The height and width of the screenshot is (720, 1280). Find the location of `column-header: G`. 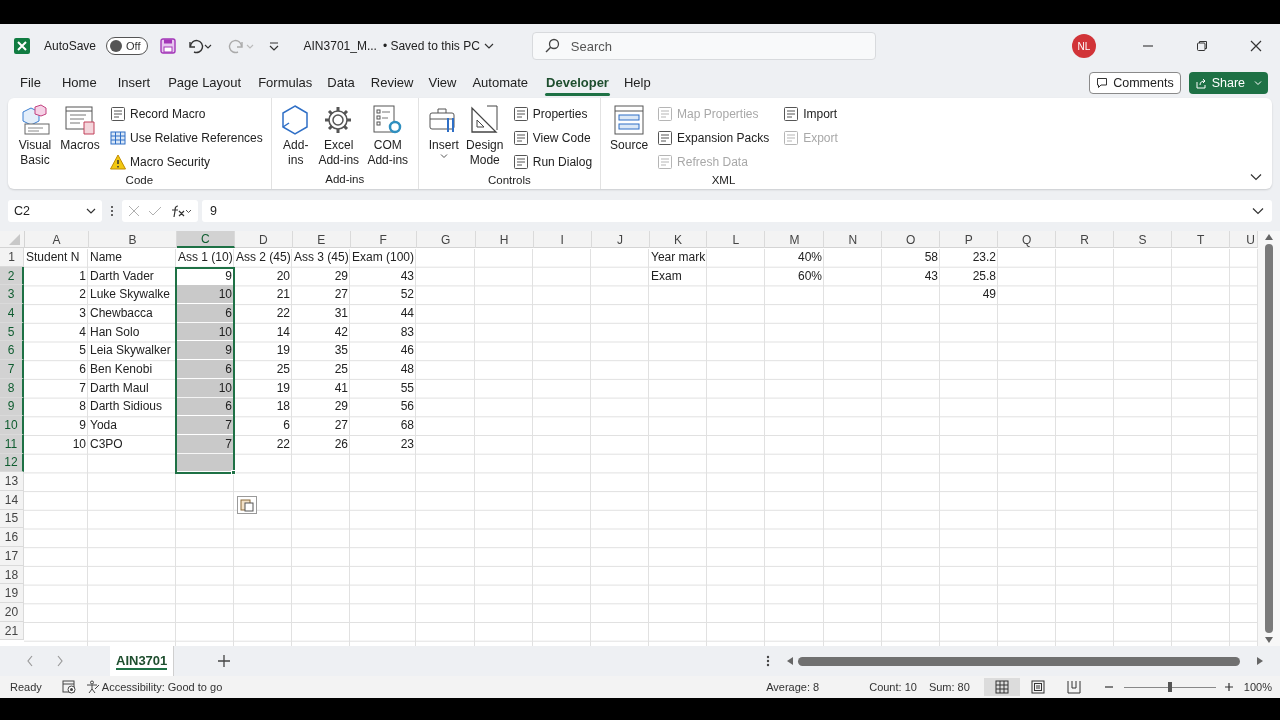

column-header: G is located at coordinates (446, 239).